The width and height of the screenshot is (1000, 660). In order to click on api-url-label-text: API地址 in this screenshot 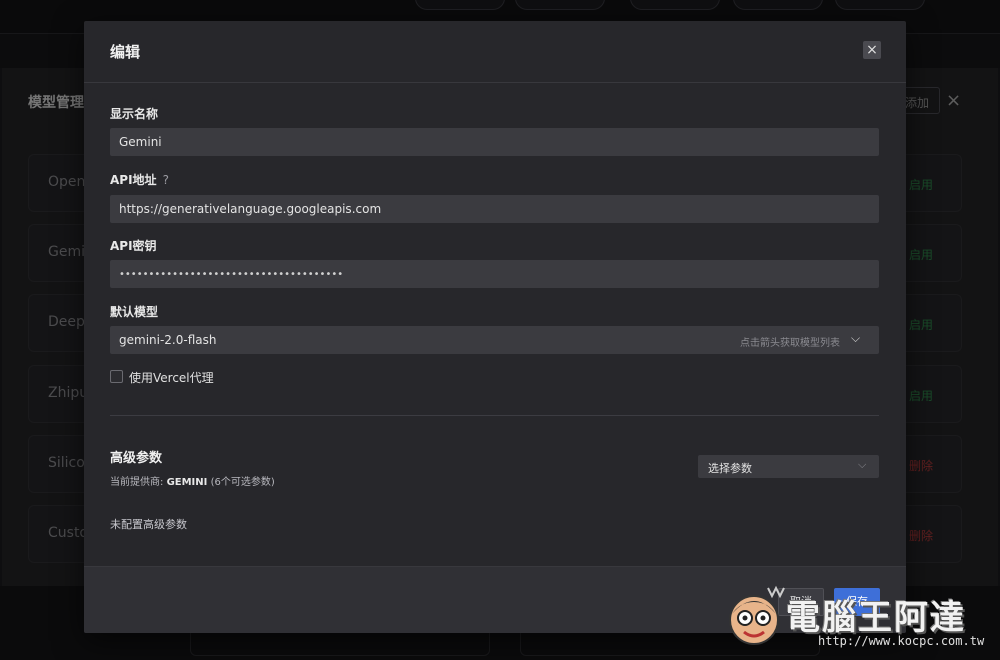, I will do `click(133, 180)`.